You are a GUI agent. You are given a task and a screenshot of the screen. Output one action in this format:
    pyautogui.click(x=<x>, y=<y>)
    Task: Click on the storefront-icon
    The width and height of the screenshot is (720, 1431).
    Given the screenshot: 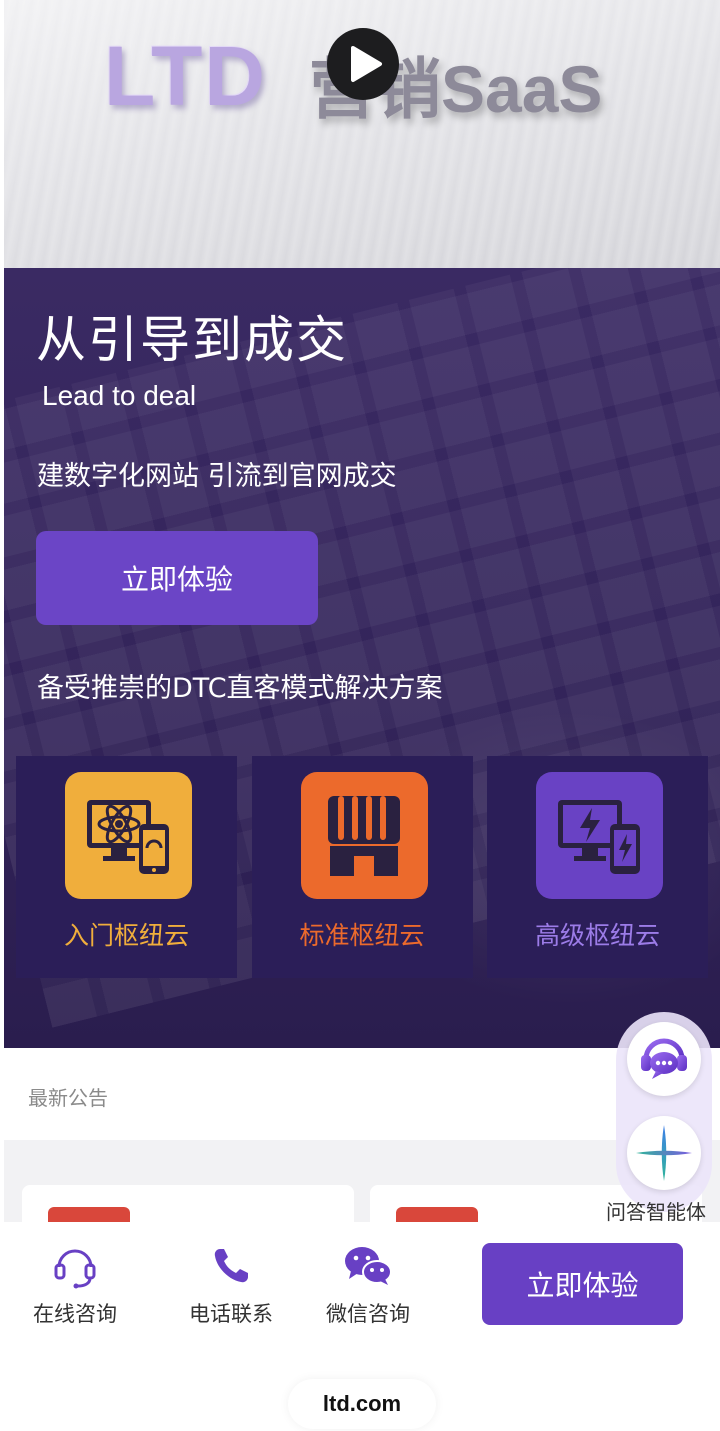 What is the action you would take?
    pyautogui.click(x=364, y=835)
    